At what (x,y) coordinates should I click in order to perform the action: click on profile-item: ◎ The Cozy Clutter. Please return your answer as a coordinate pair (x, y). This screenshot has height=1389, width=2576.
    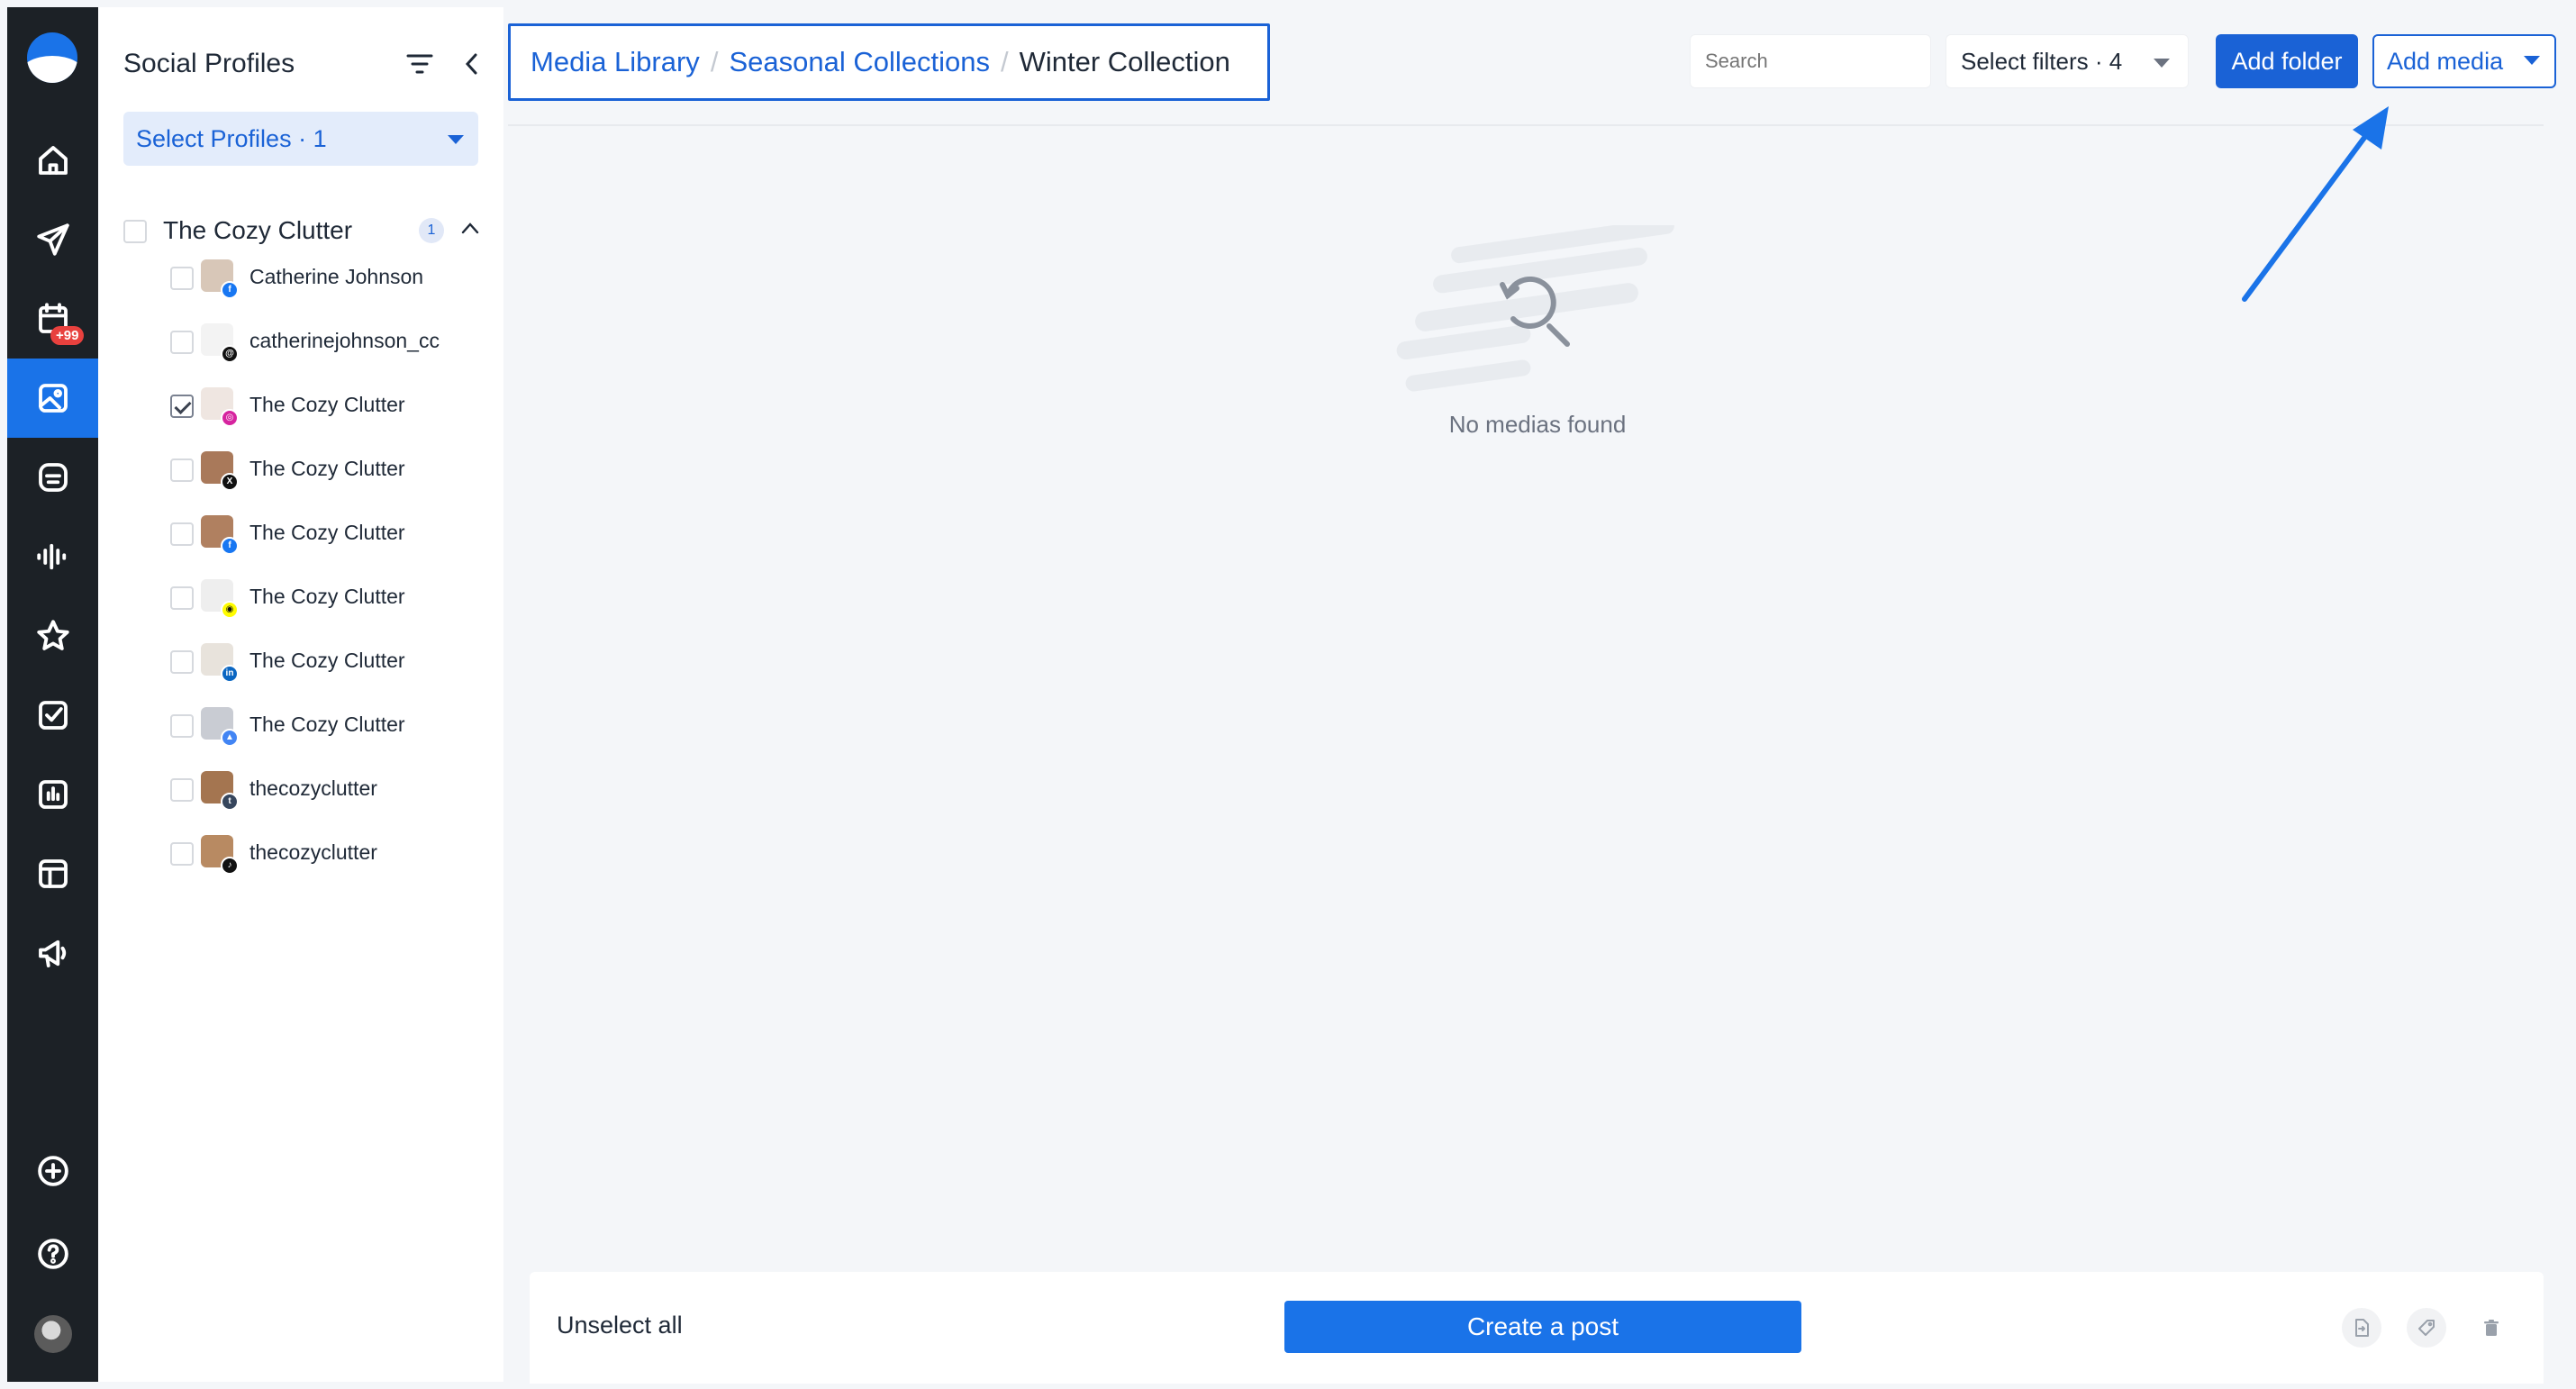
    Looking at the image, I should click on (323, 408).